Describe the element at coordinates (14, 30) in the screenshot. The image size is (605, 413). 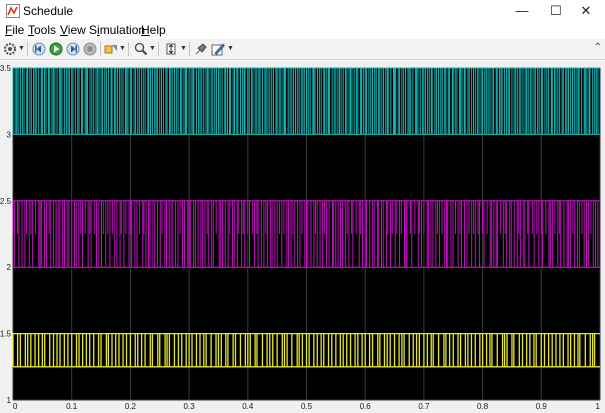
I see `menu-file: File` at that location.